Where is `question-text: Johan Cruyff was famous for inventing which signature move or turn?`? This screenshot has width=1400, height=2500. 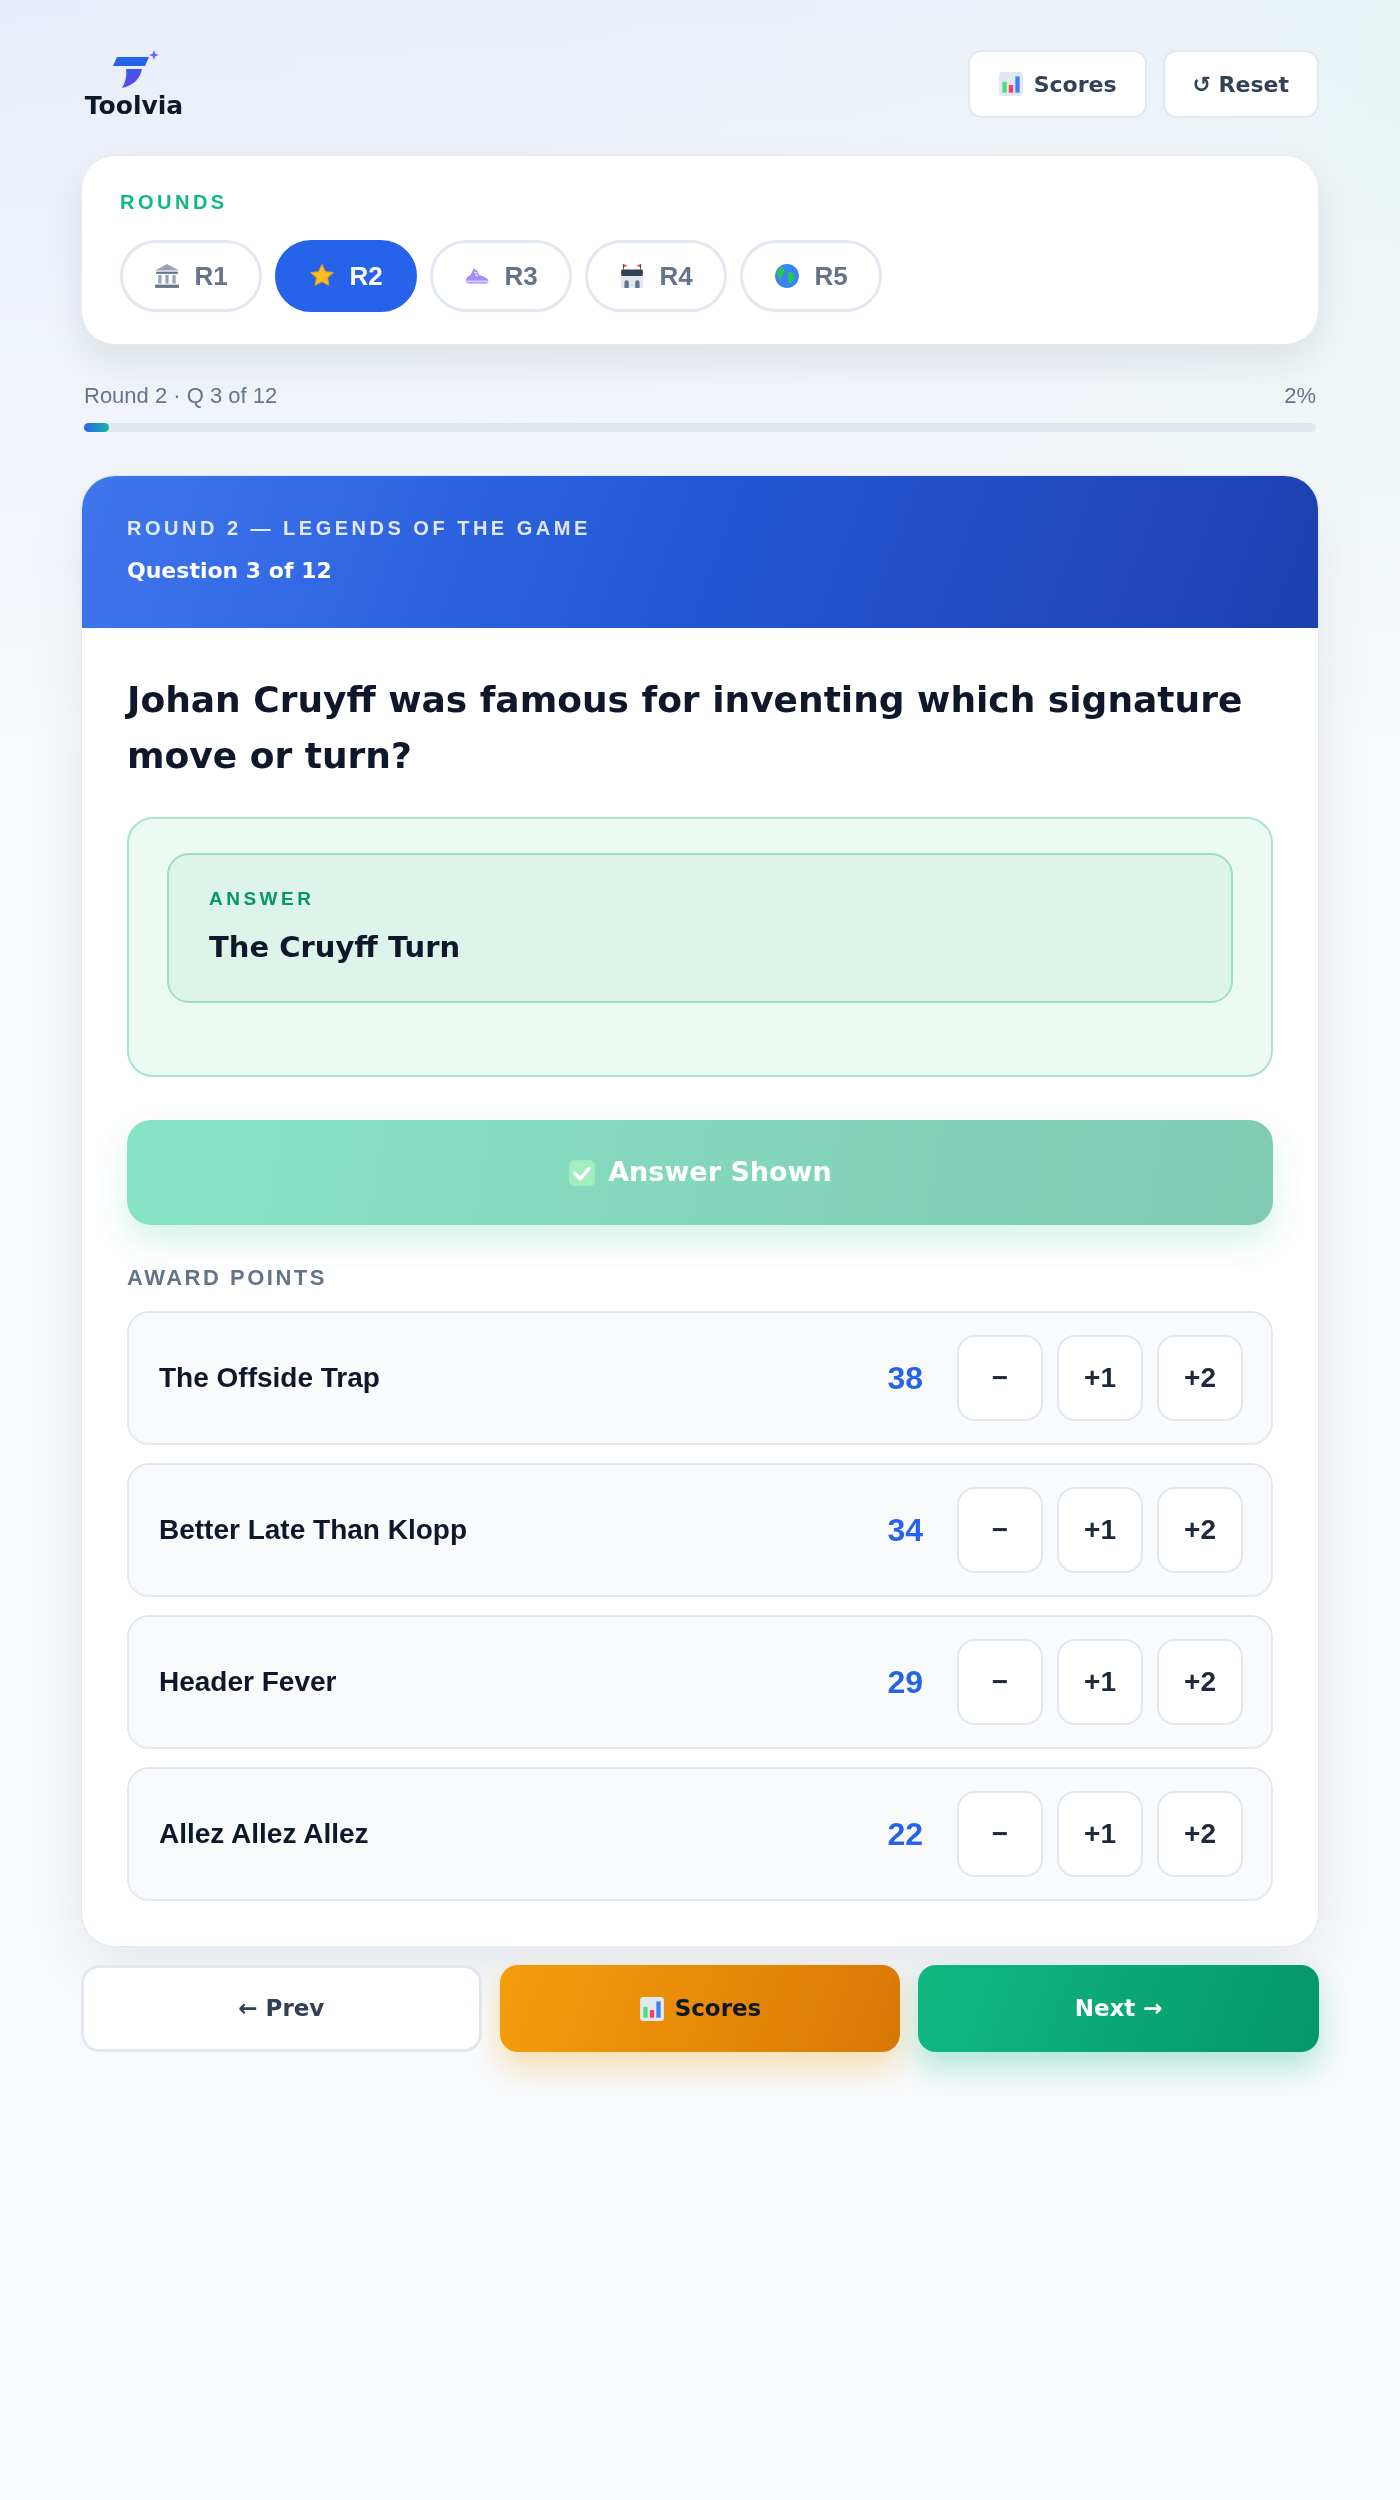
question-text: Johan Cruyff was famous for inventing which signature move or turn? is located at coordinates (685, 728).